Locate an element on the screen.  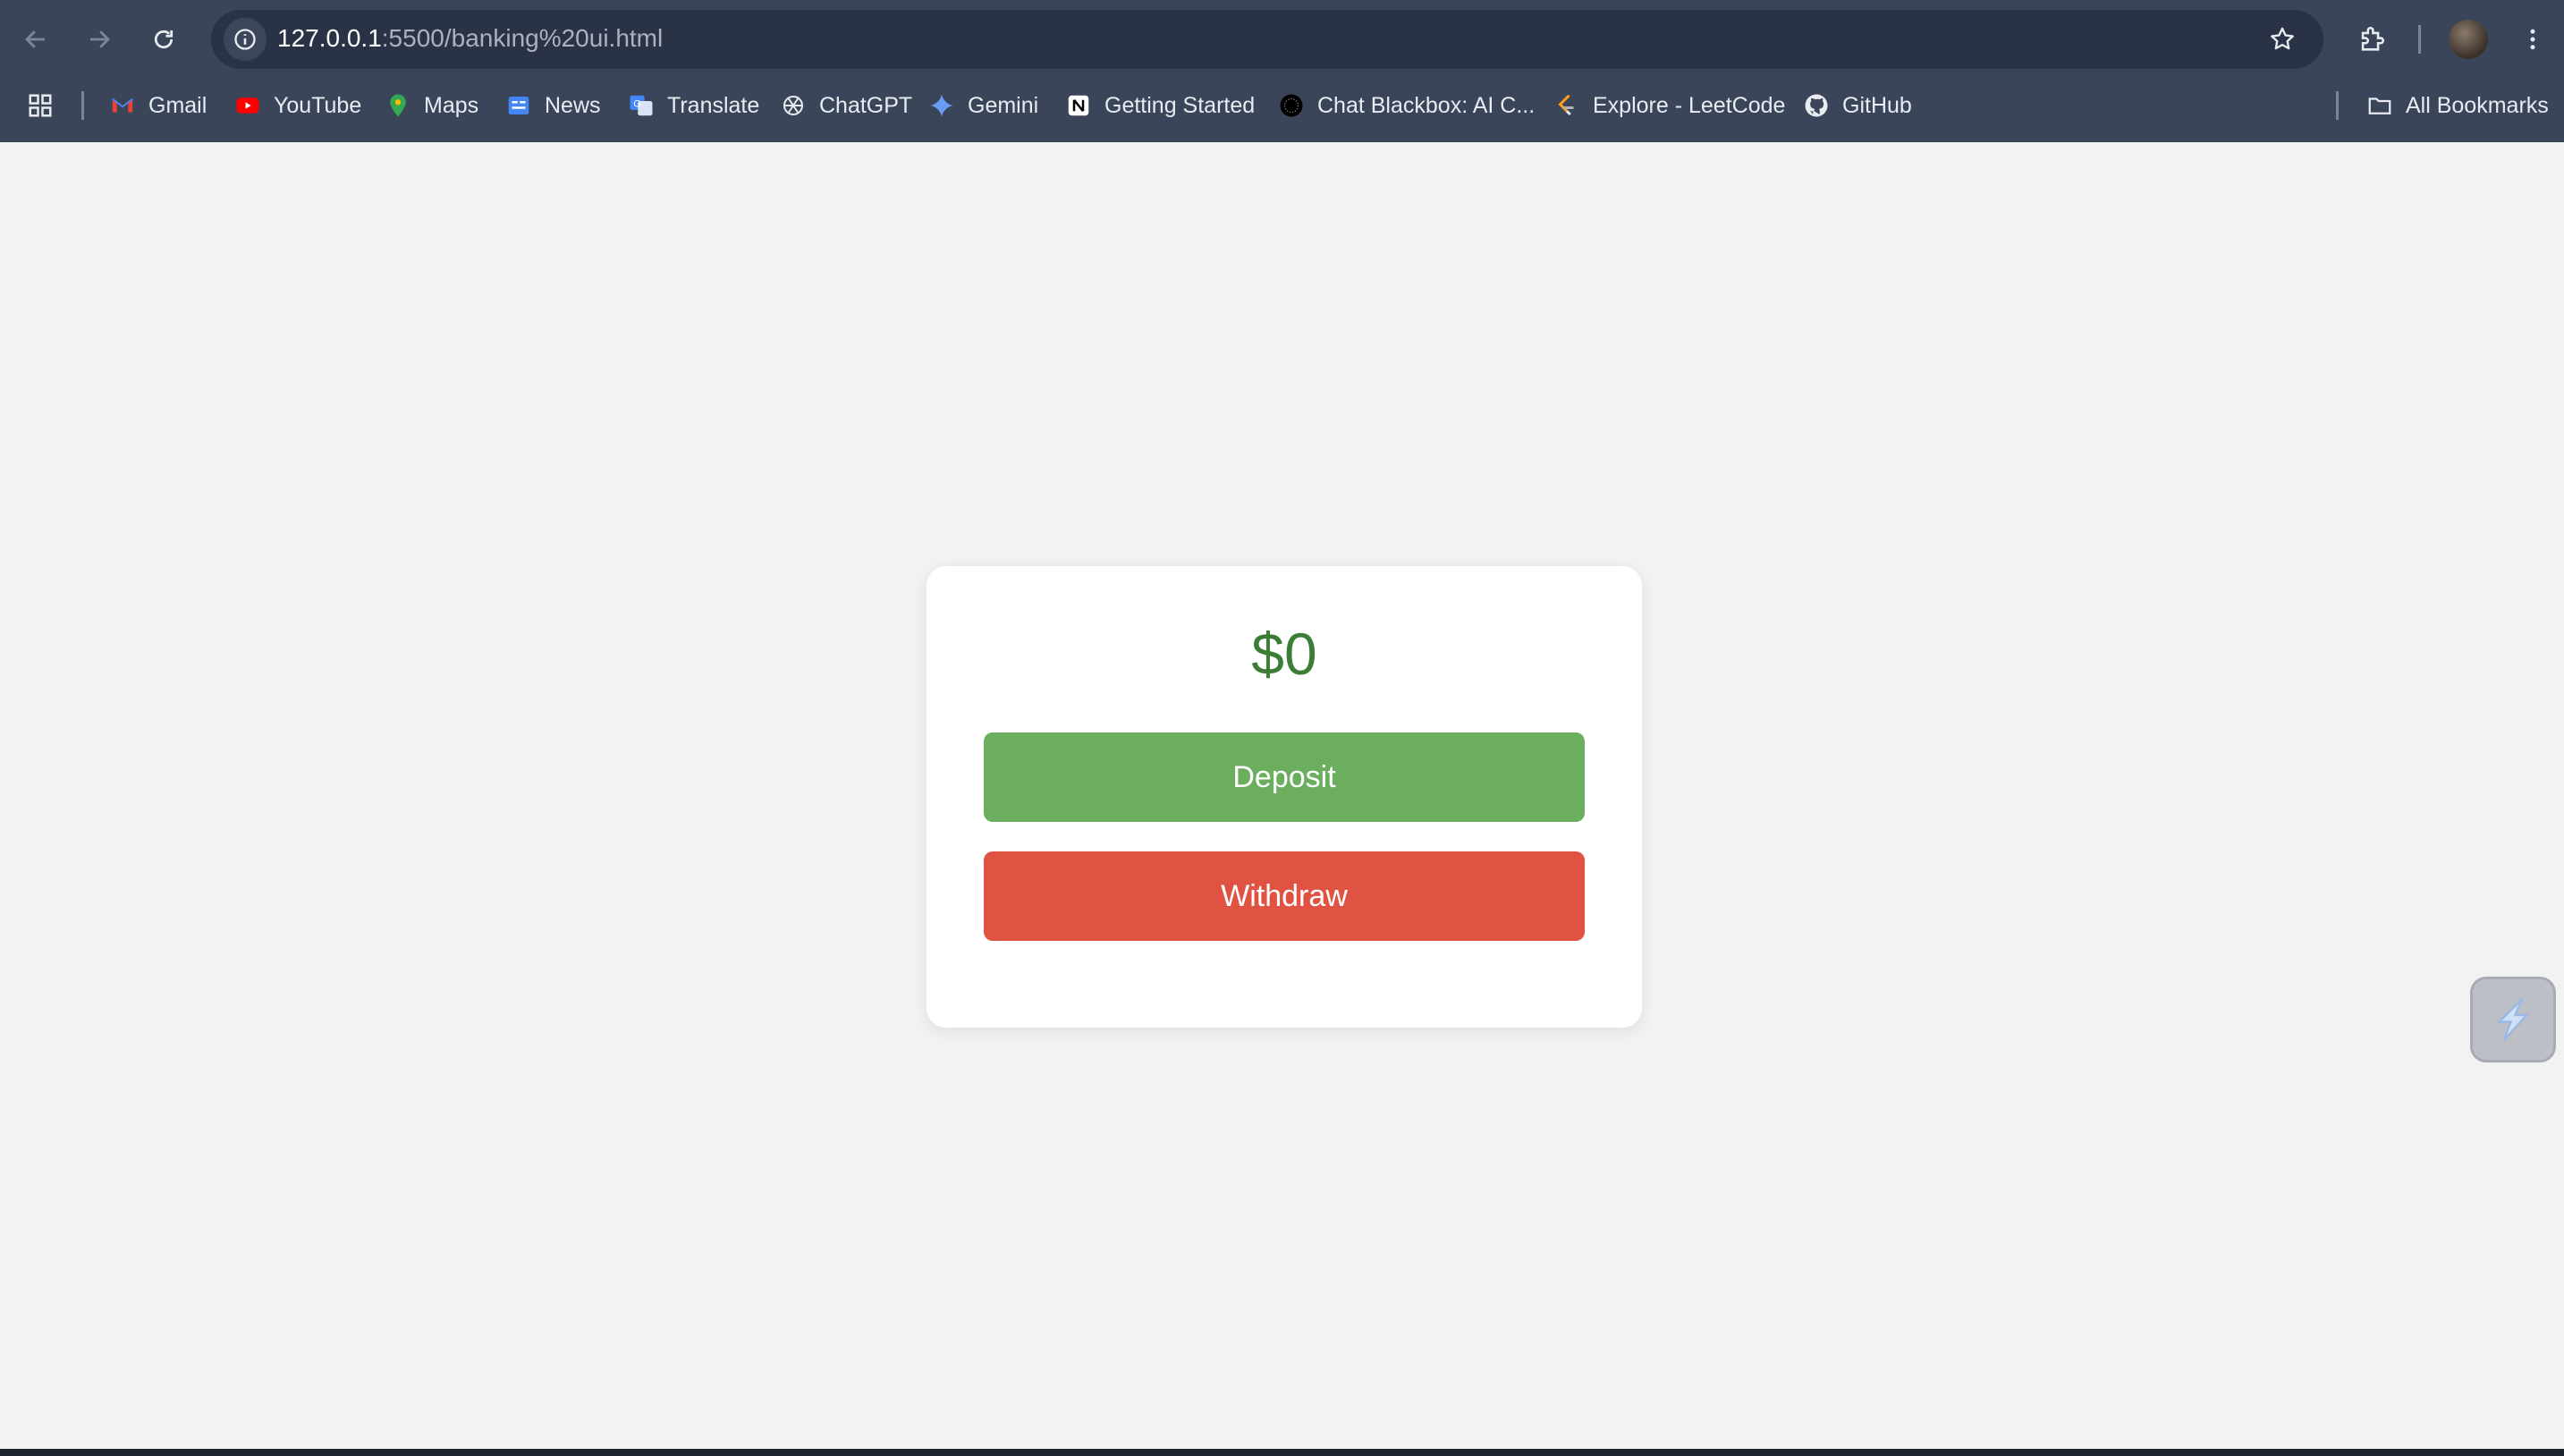
bookmark-label: Translate is located at coordinates (714, 105).